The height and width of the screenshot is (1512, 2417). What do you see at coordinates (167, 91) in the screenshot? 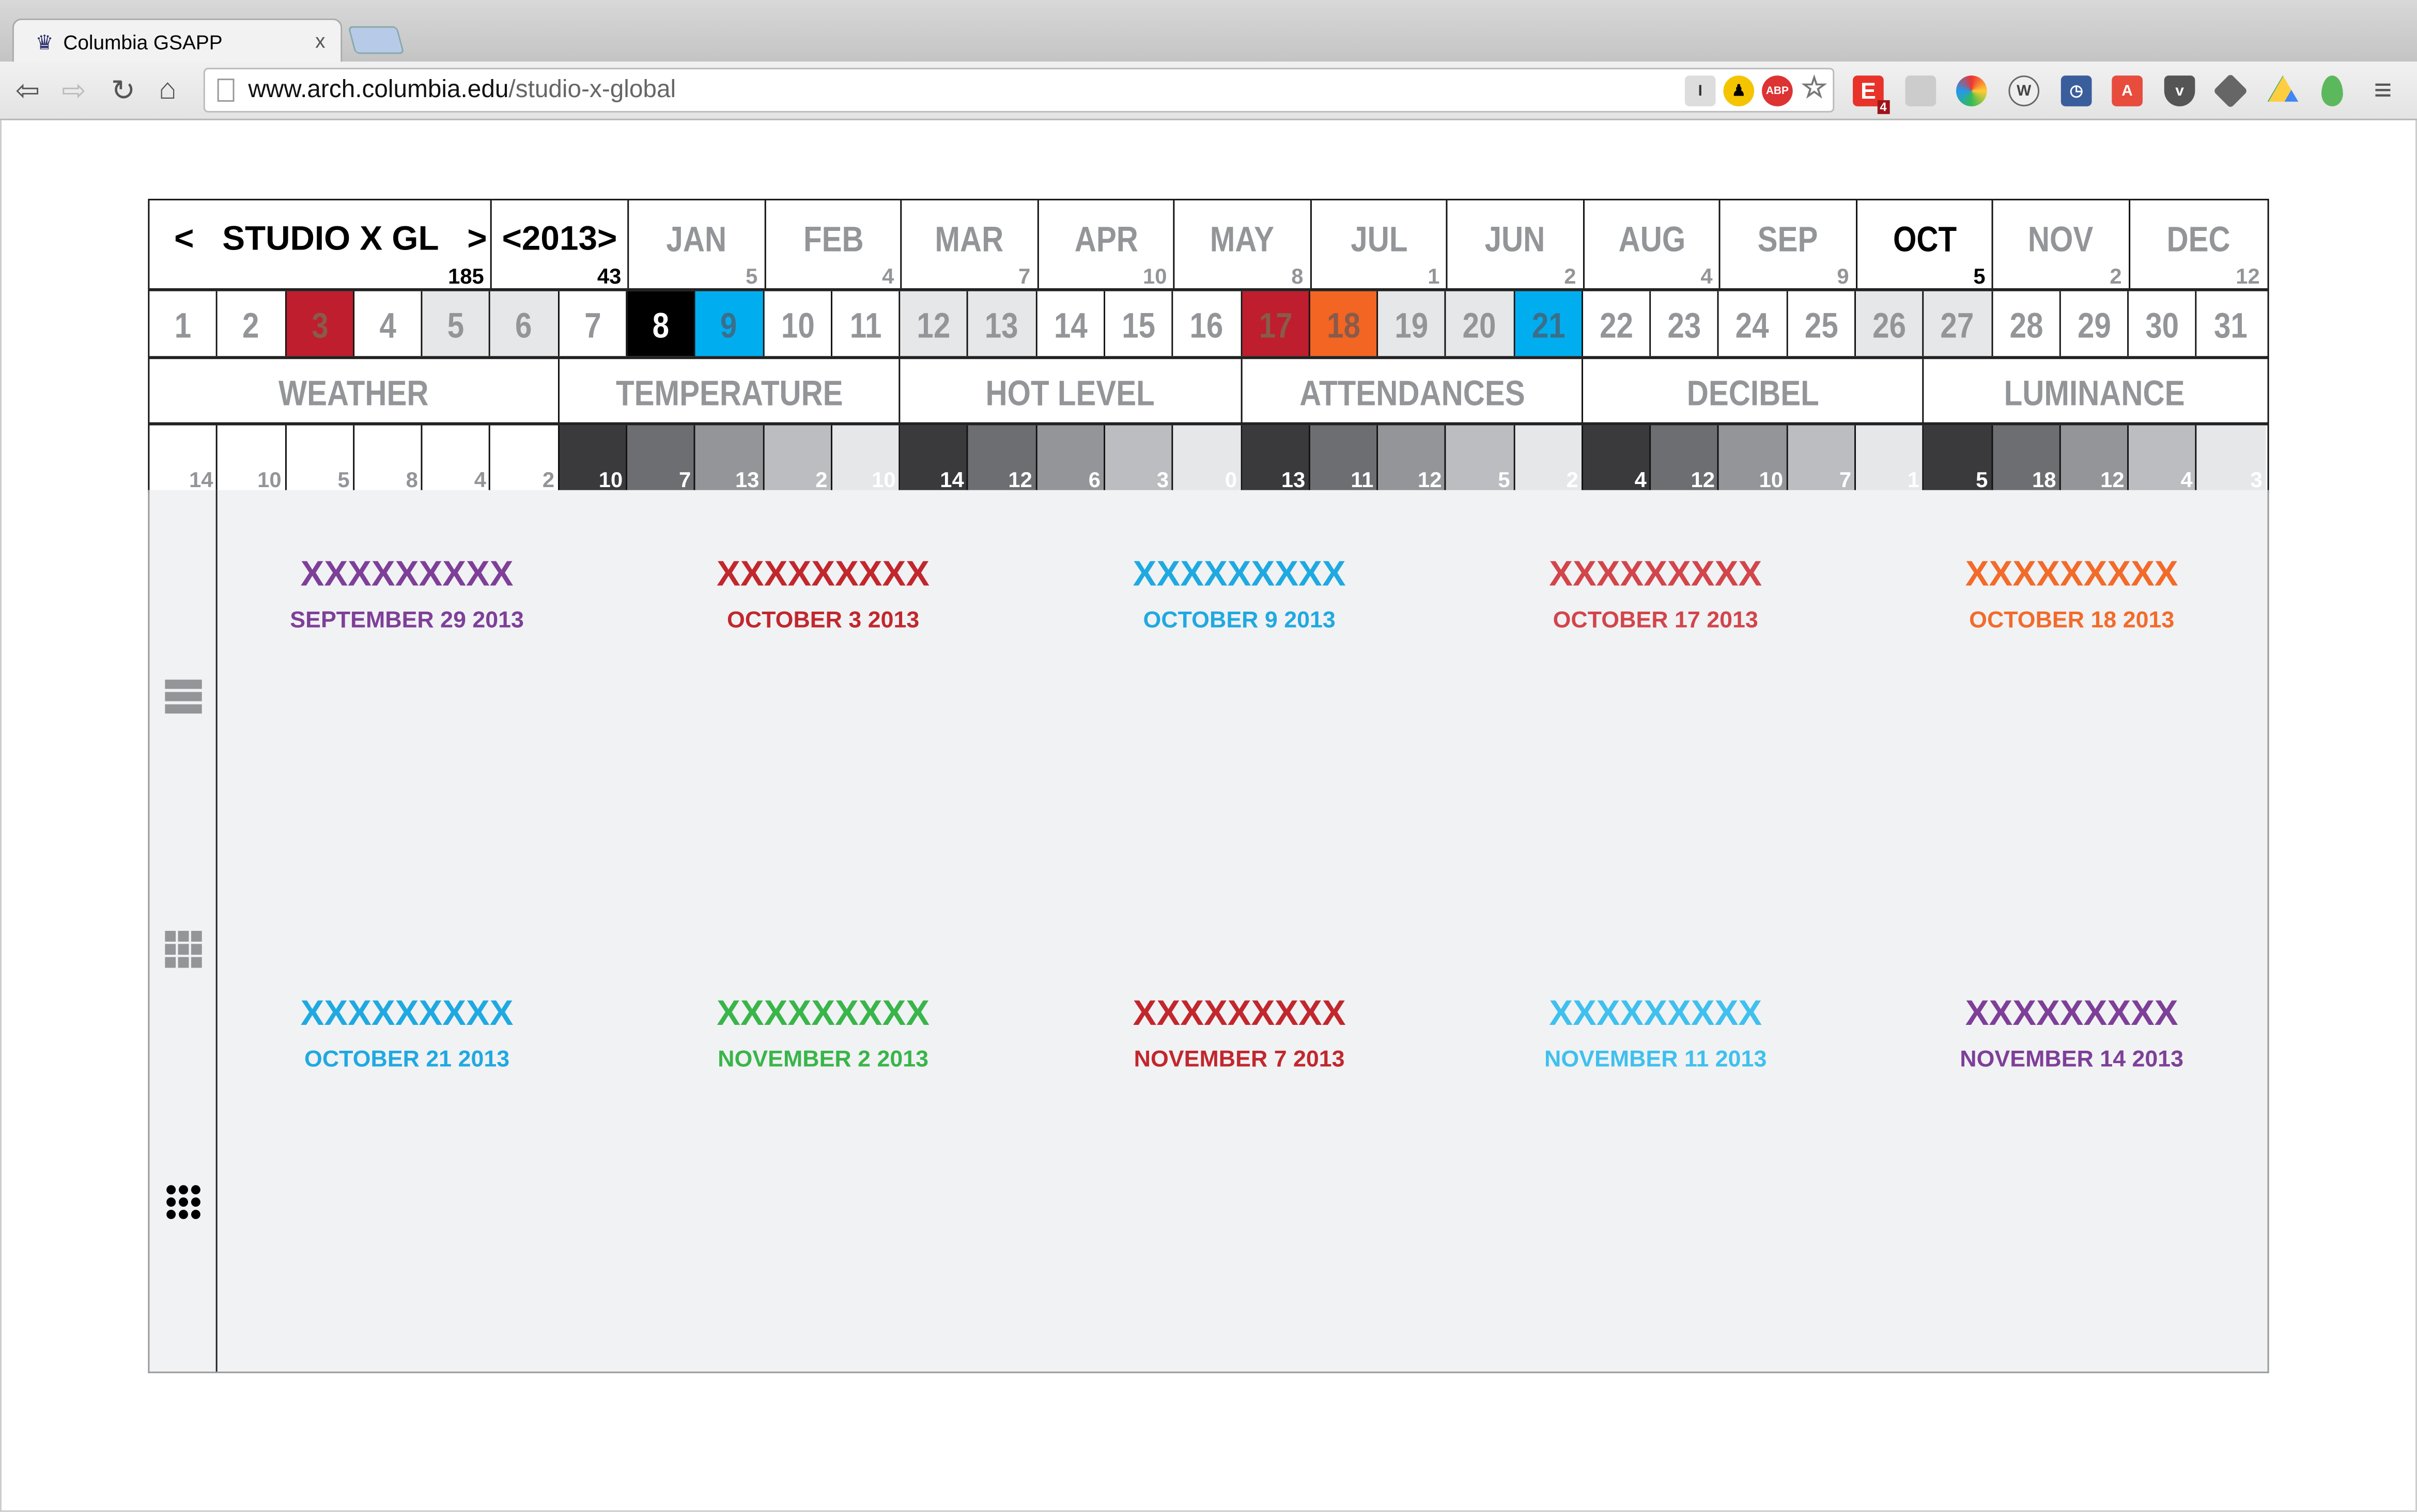
I see `home-icon: ⌂` at bounding box center [167, 91].